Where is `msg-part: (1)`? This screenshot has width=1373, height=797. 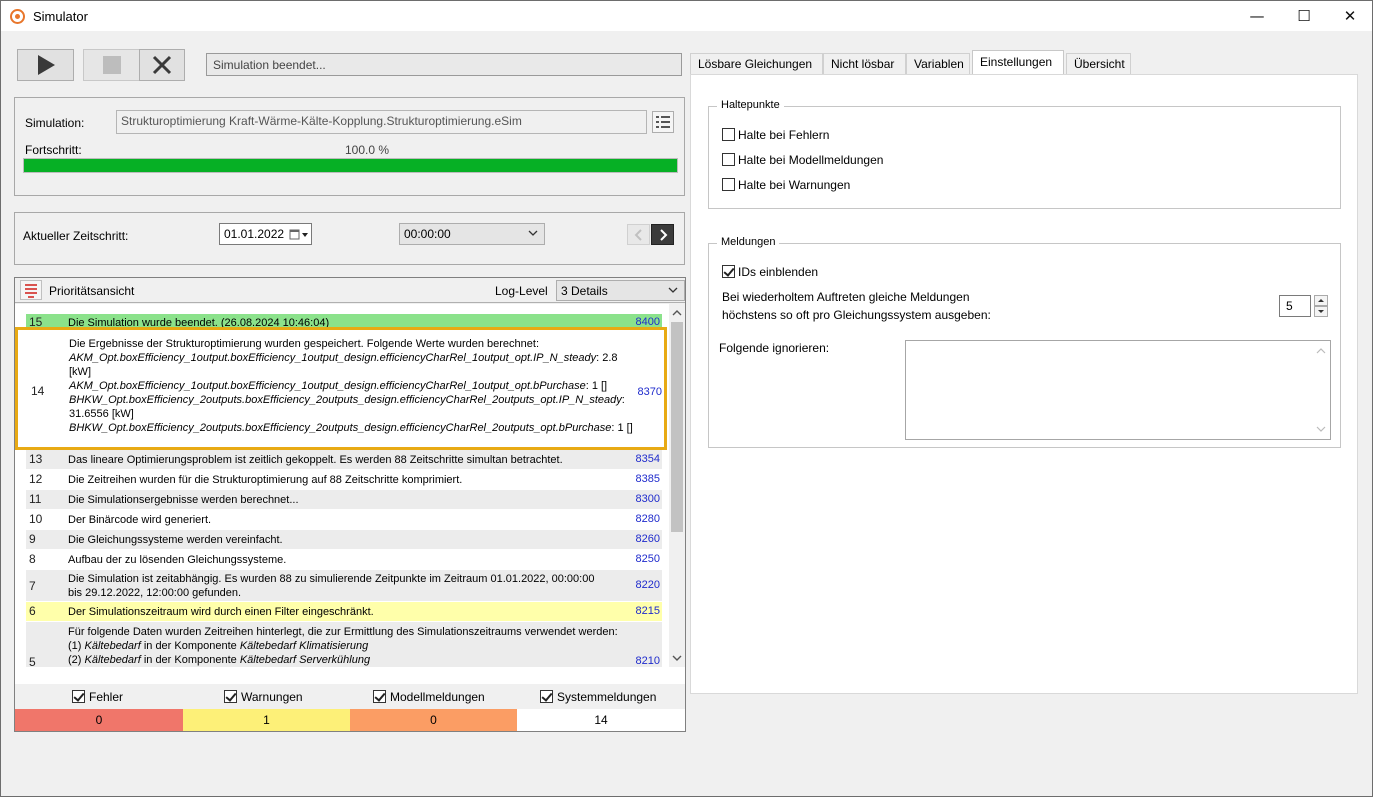
msg-part: (1) is located at coordinates (76, 646).